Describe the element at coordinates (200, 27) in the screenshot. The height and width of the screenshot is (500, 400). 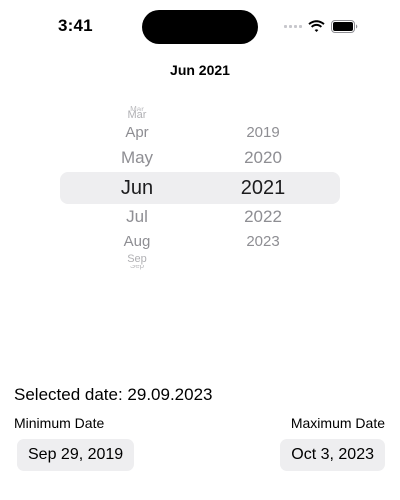
I see `dynamic-island` at that location.